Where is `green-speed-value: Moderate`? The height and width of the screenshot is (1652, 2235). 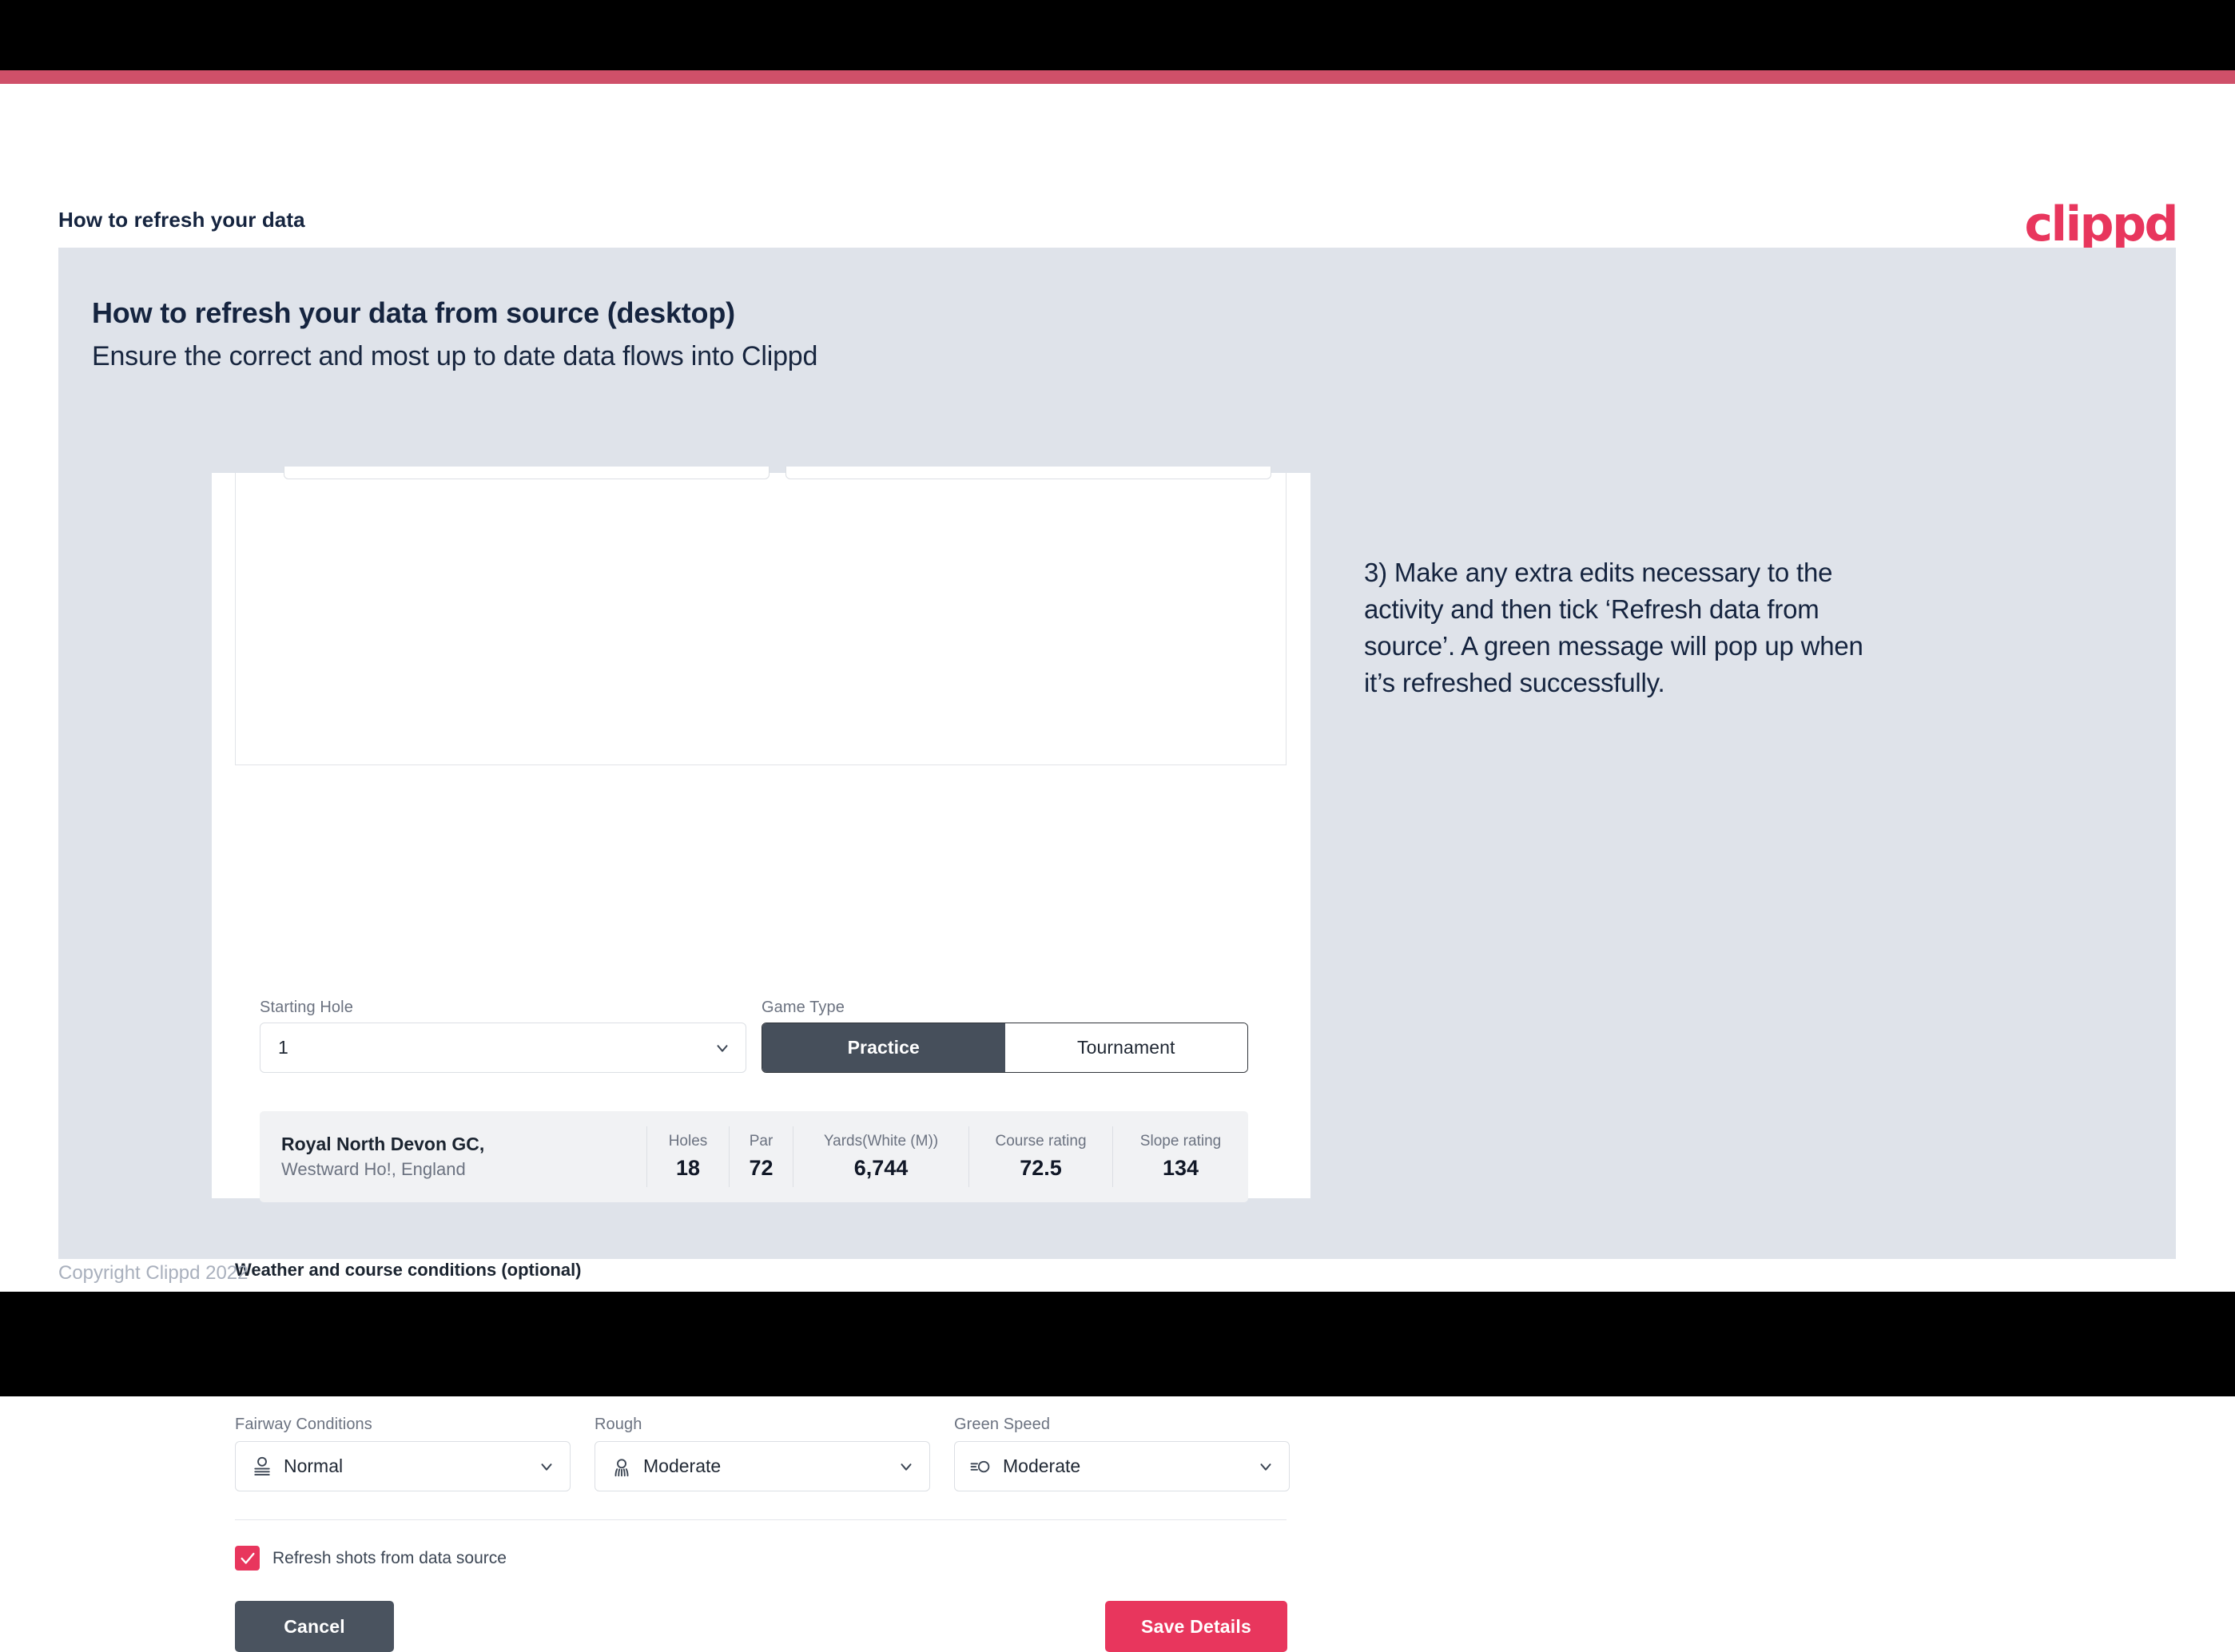 green-speed-value: Moderate is located at coordinates (1042, 1465).